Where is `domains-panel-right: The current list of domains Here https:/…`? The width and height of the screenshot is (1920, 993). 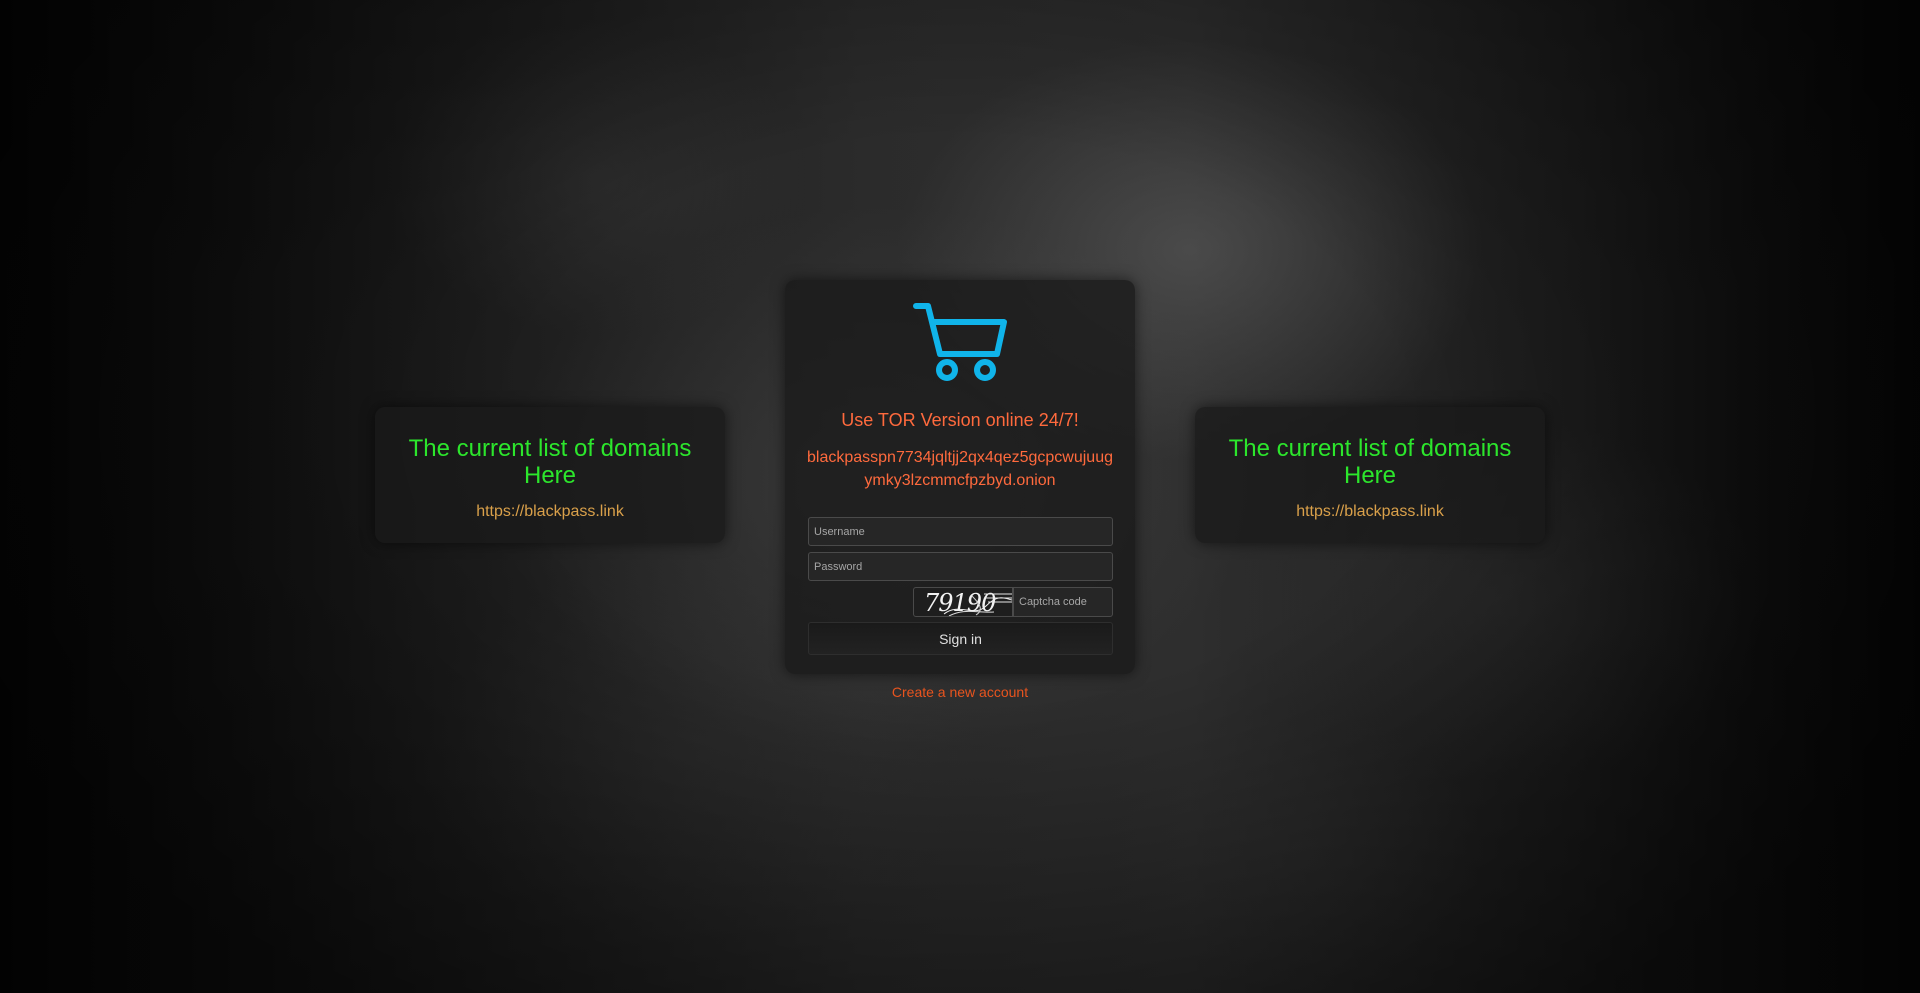
domains-panel-right: The current list of domains Here https:/… is located at coordinates (1370, 475).